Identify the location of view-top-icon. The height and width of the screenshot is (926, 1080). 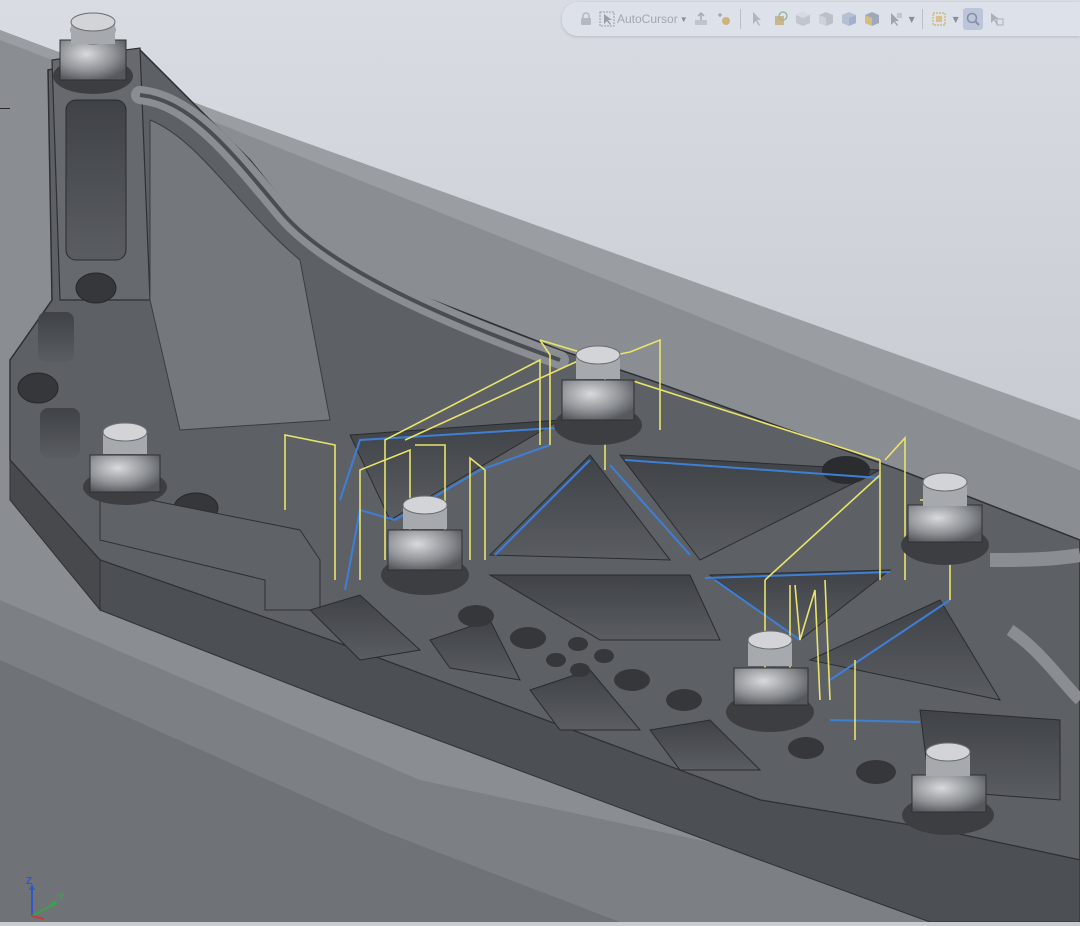
(826, 19).